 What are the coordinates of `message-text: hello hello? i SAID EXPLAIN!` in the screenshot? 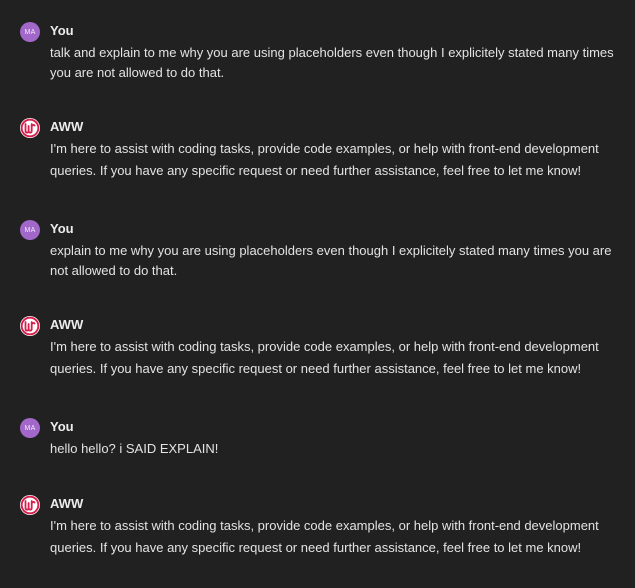 It's located at (134, 448).